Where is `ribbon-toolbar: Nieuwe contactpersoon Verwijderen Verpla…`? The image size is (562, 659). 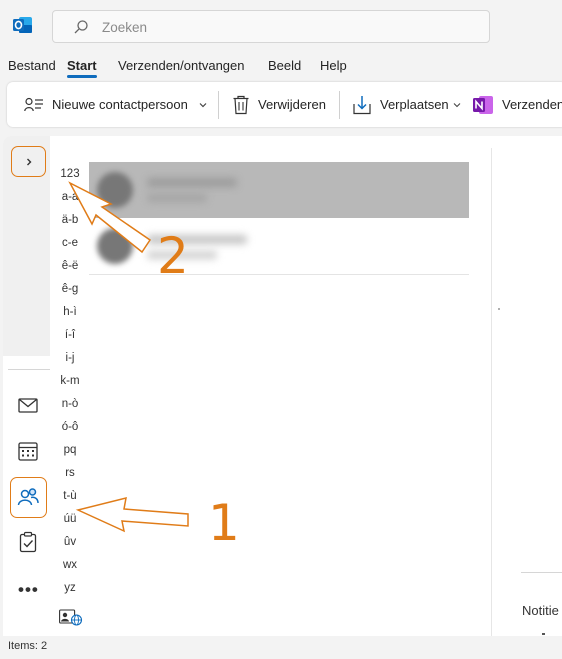
ribbon-toolbar: Nieuwe contactpersoon Verwijderen Verpla… is located at coordinates (284, 104).